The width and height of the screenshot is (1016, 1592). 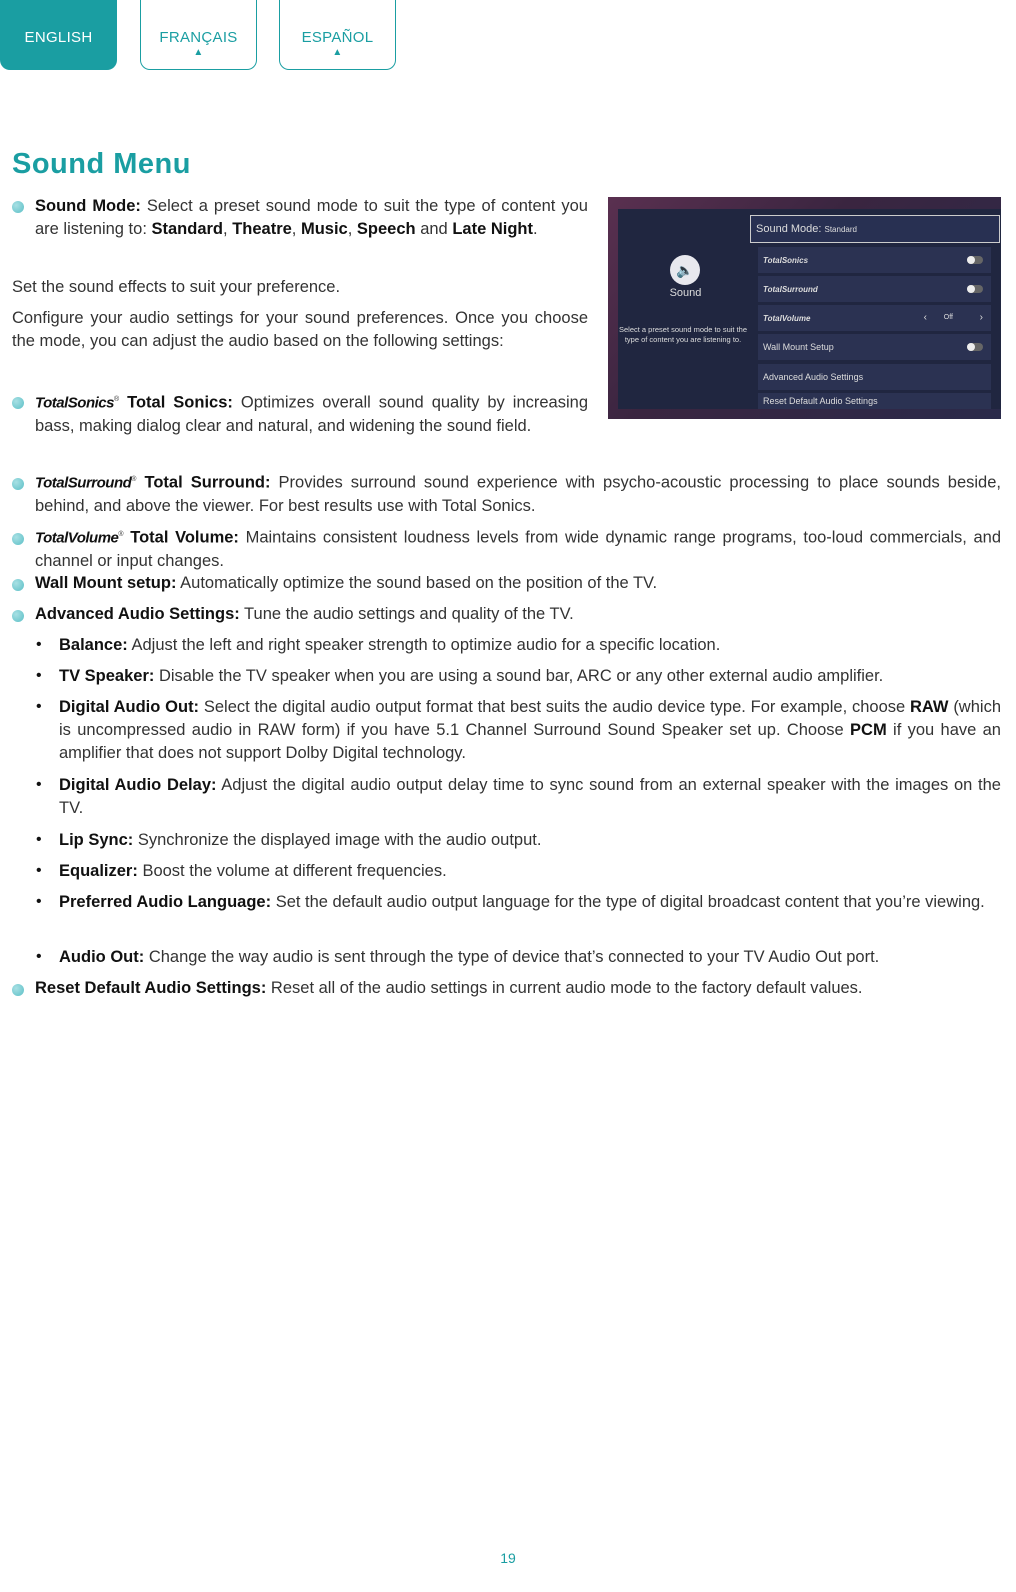 I want to click on tab-francais: FRANÇAIS ▲, so click(x=198, y=35).